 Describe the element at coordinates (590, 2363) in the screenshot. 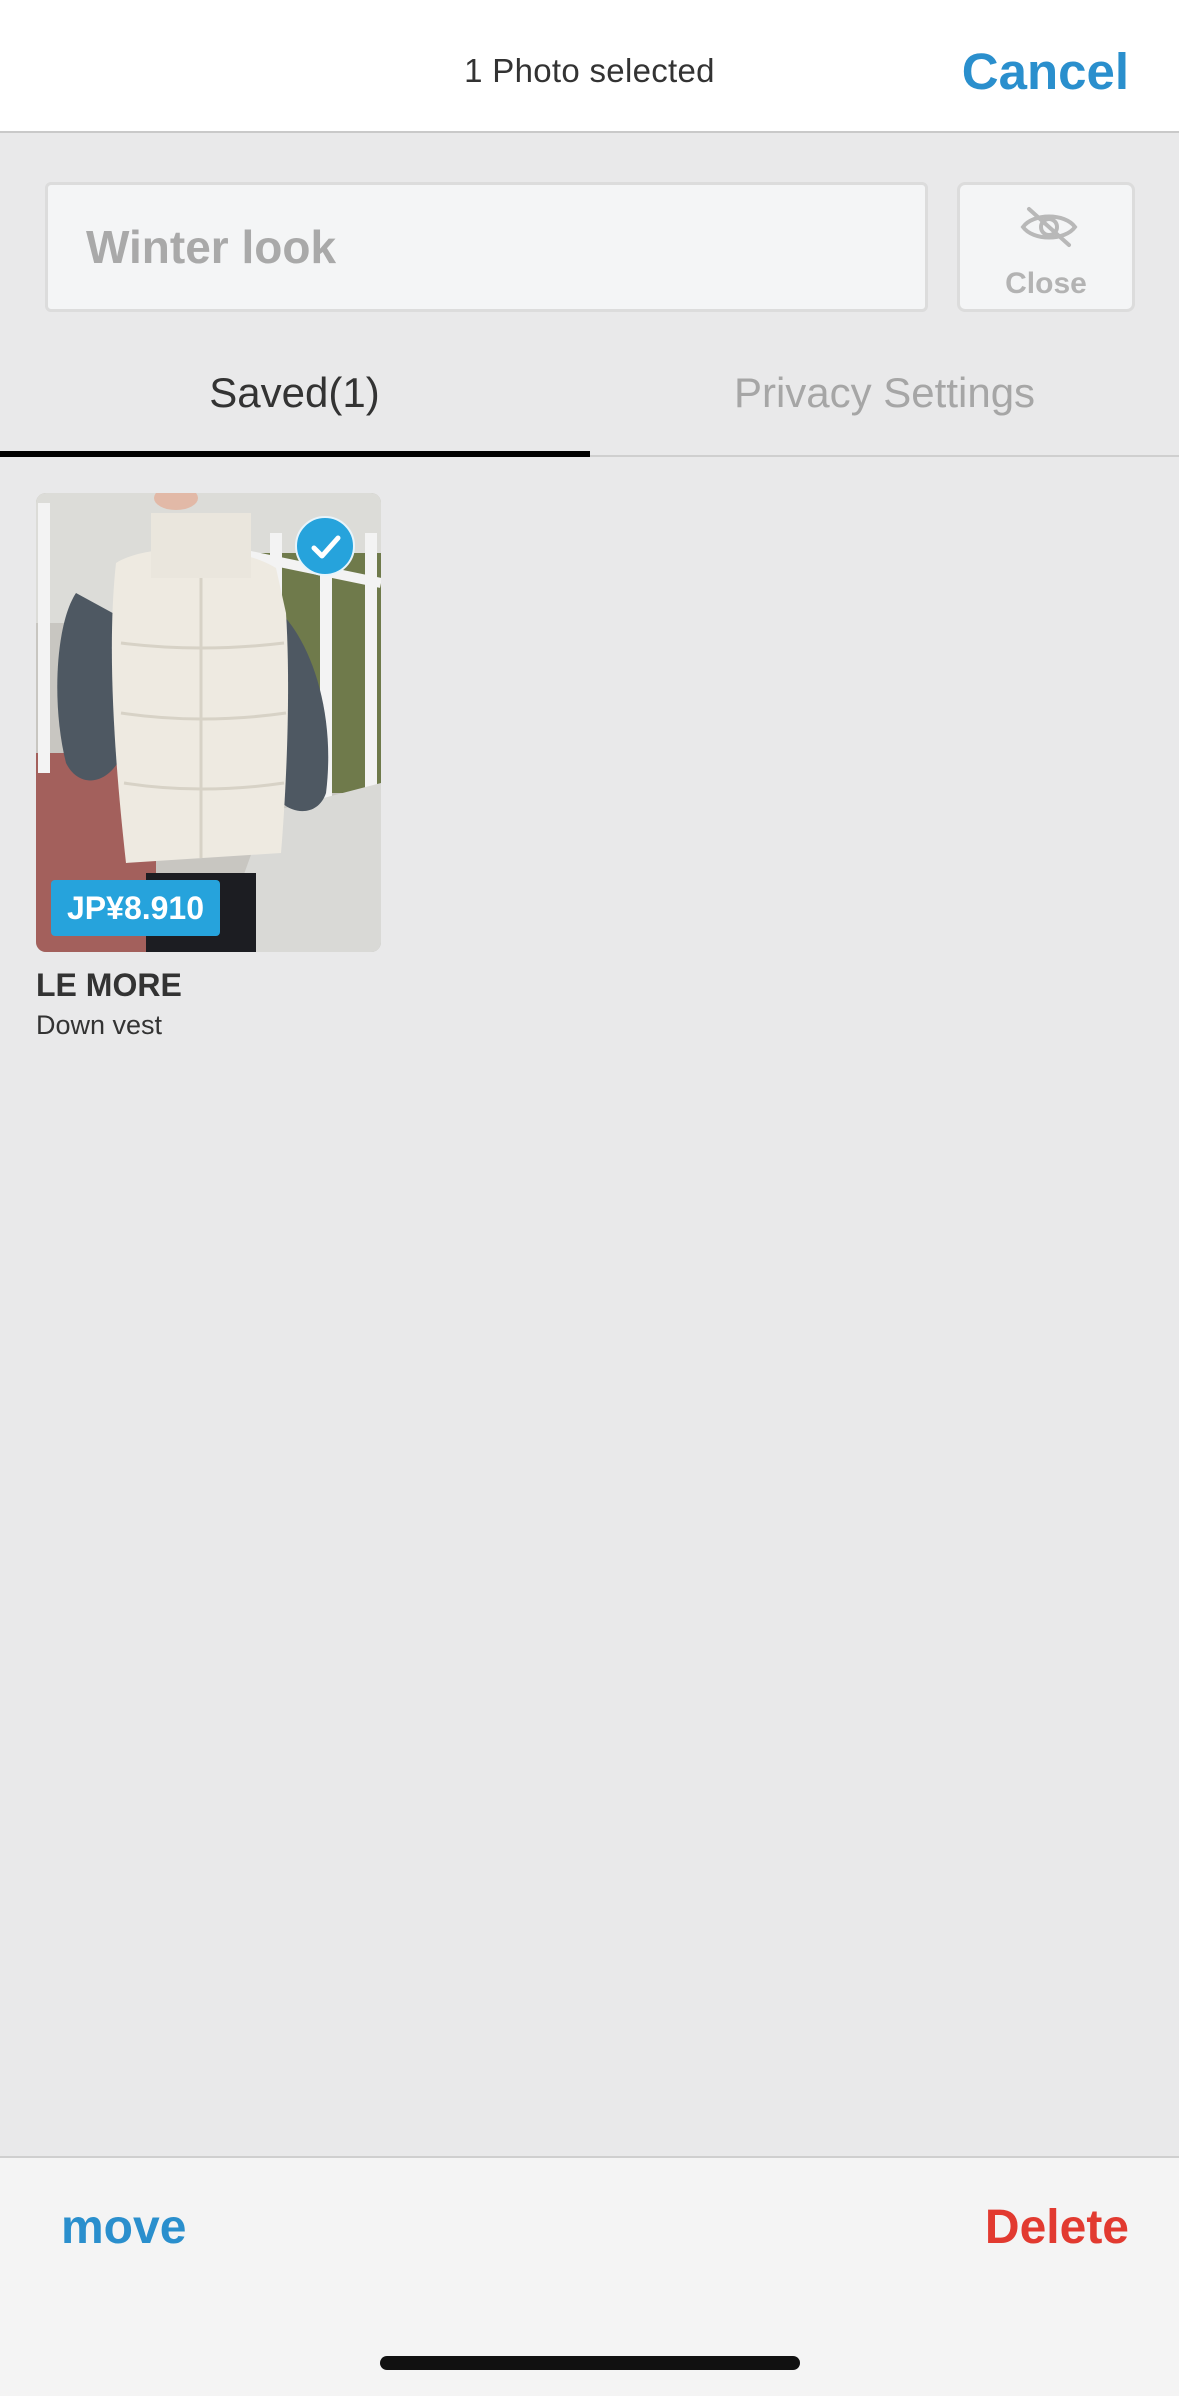

I see `home-indicator` at that location.